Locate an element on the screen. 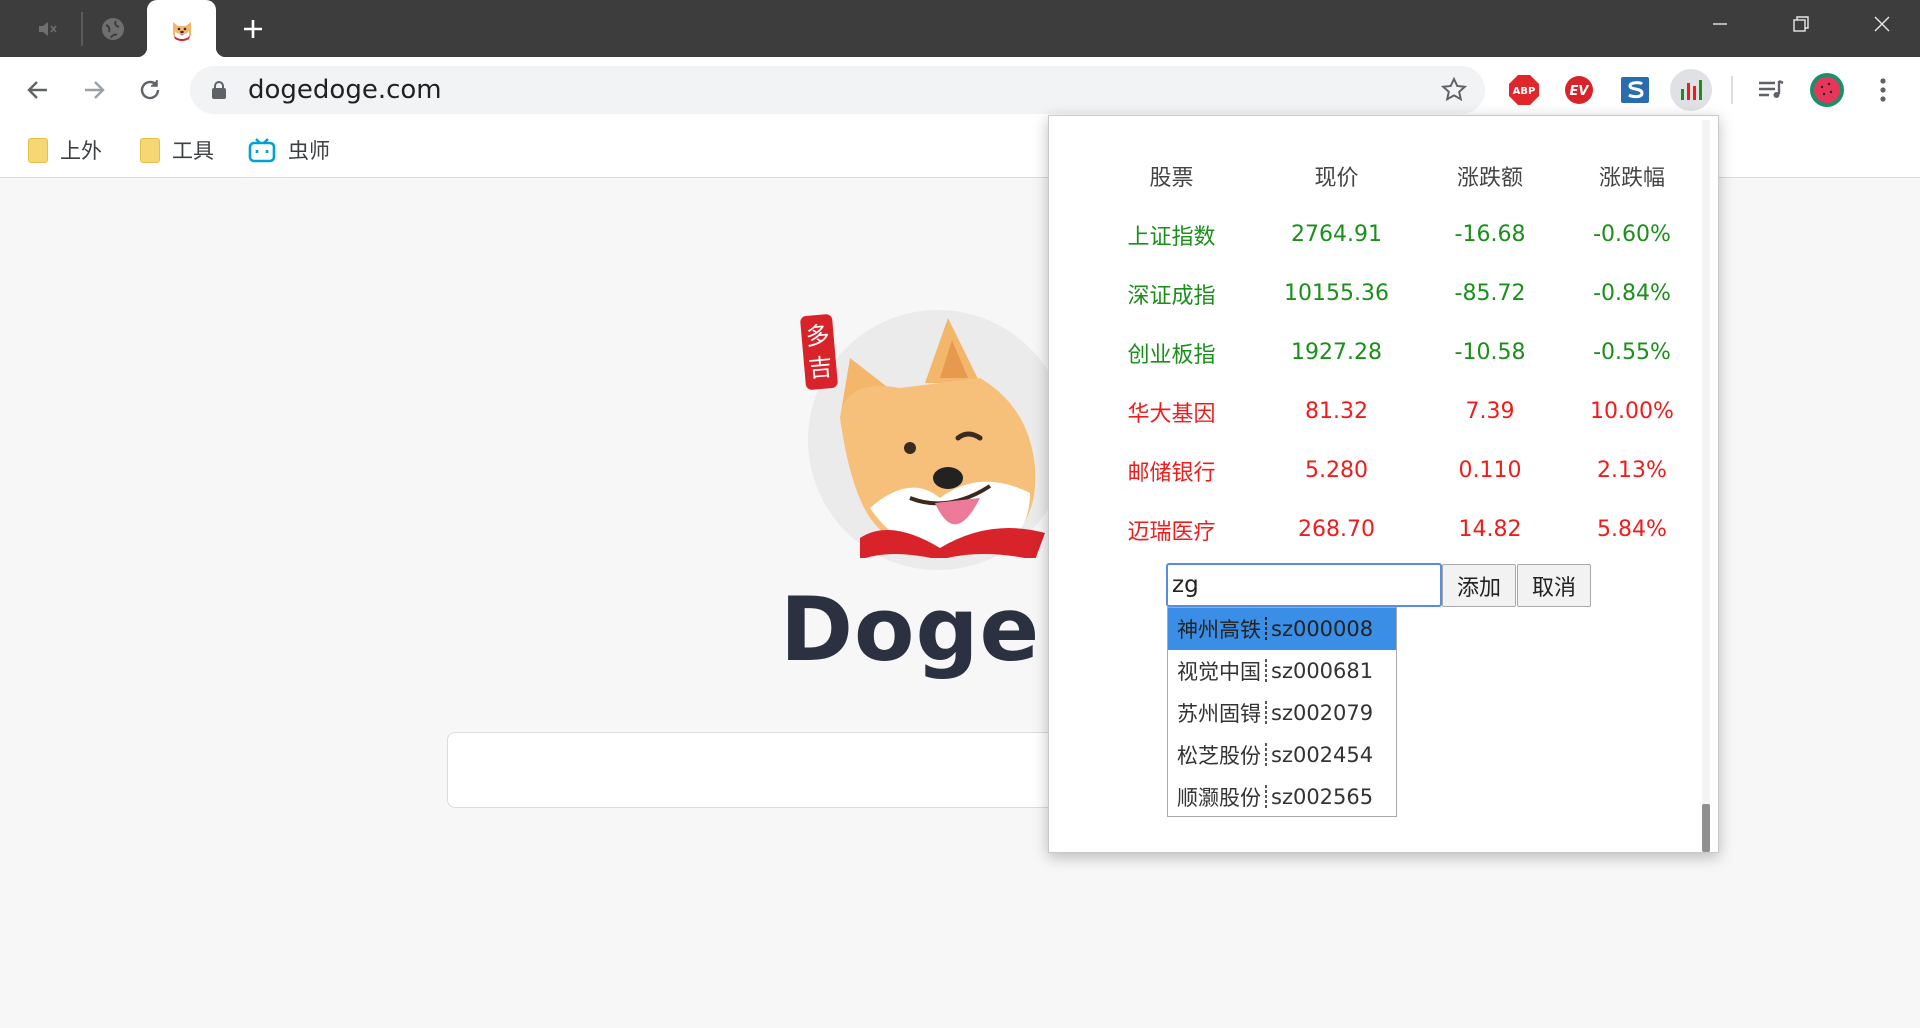 This screenshot has height=1028, width=1920. suggestion-code: sz000681 is located at coordinates (1322, 671).